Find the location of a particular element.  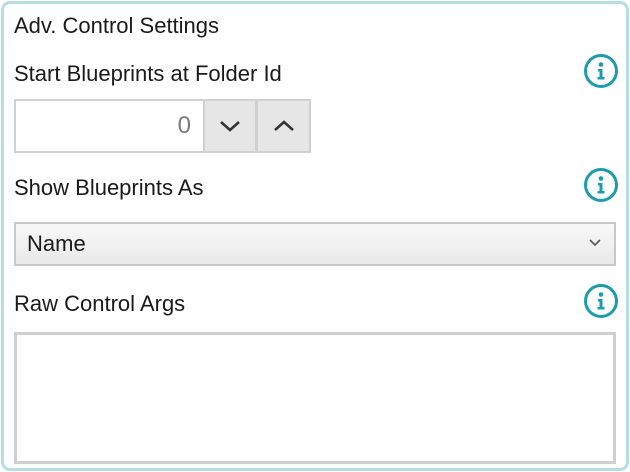

chevron-up-icon is located at coordinates (283, 125).